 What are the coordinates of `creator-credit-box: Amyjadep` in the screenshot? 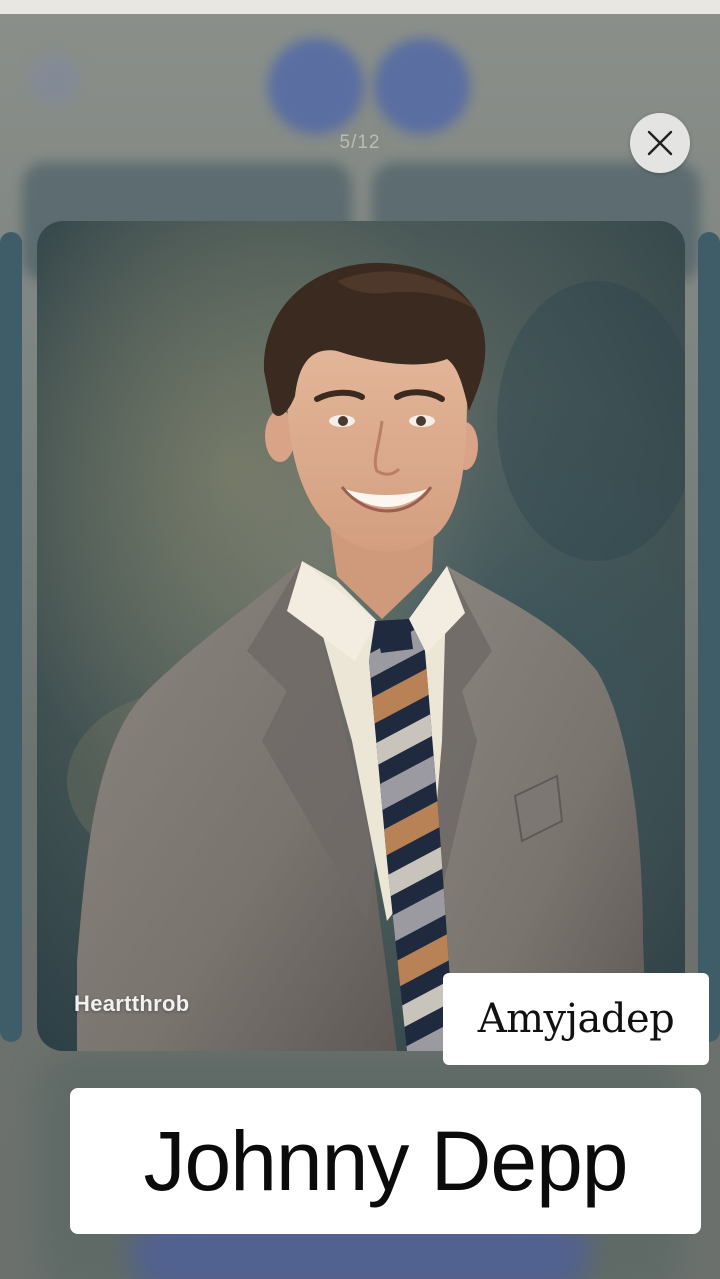 It's located at (576, 1019).